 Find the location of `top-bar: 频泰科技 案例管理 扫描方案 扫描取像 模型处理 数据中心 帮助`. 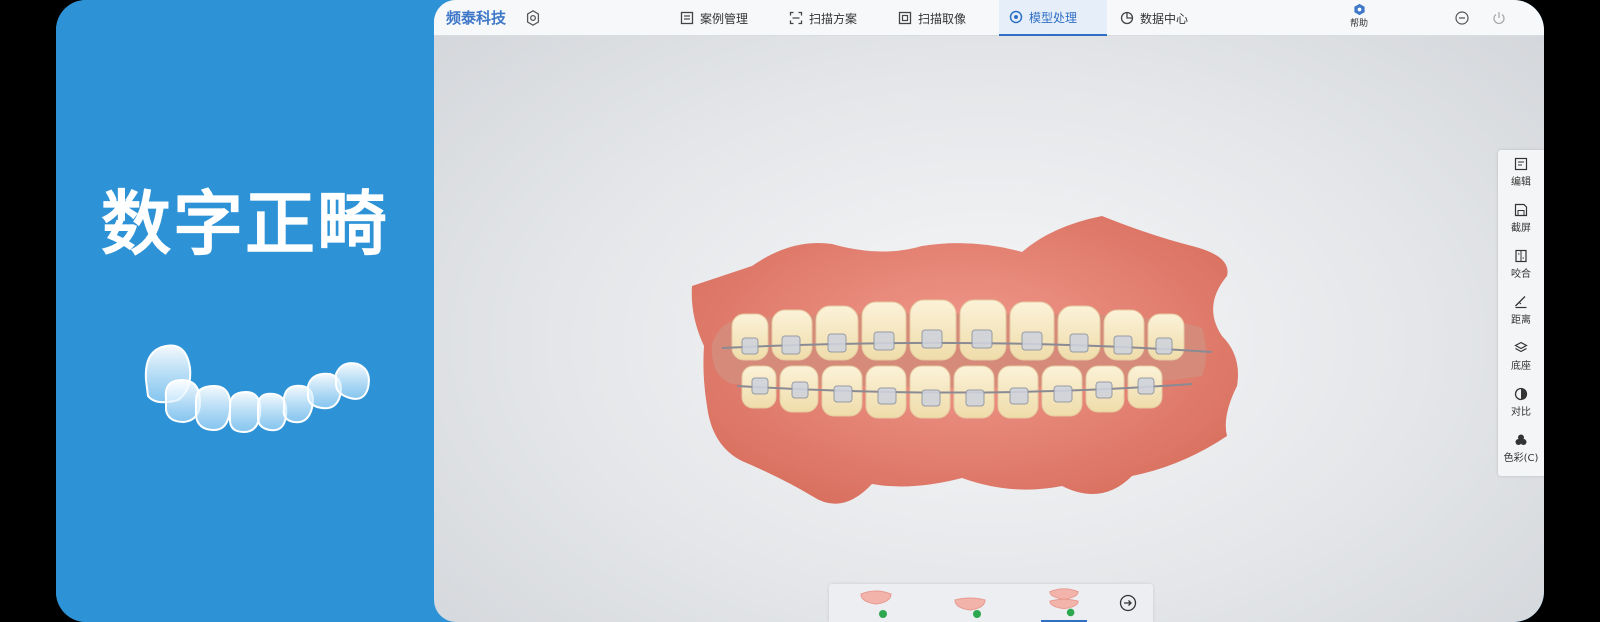

top-bar: 频泰科技 案例管理 扫描方案 扫描取像 模型处理 数据中心 帮助 is located at coordinates (989, 18).